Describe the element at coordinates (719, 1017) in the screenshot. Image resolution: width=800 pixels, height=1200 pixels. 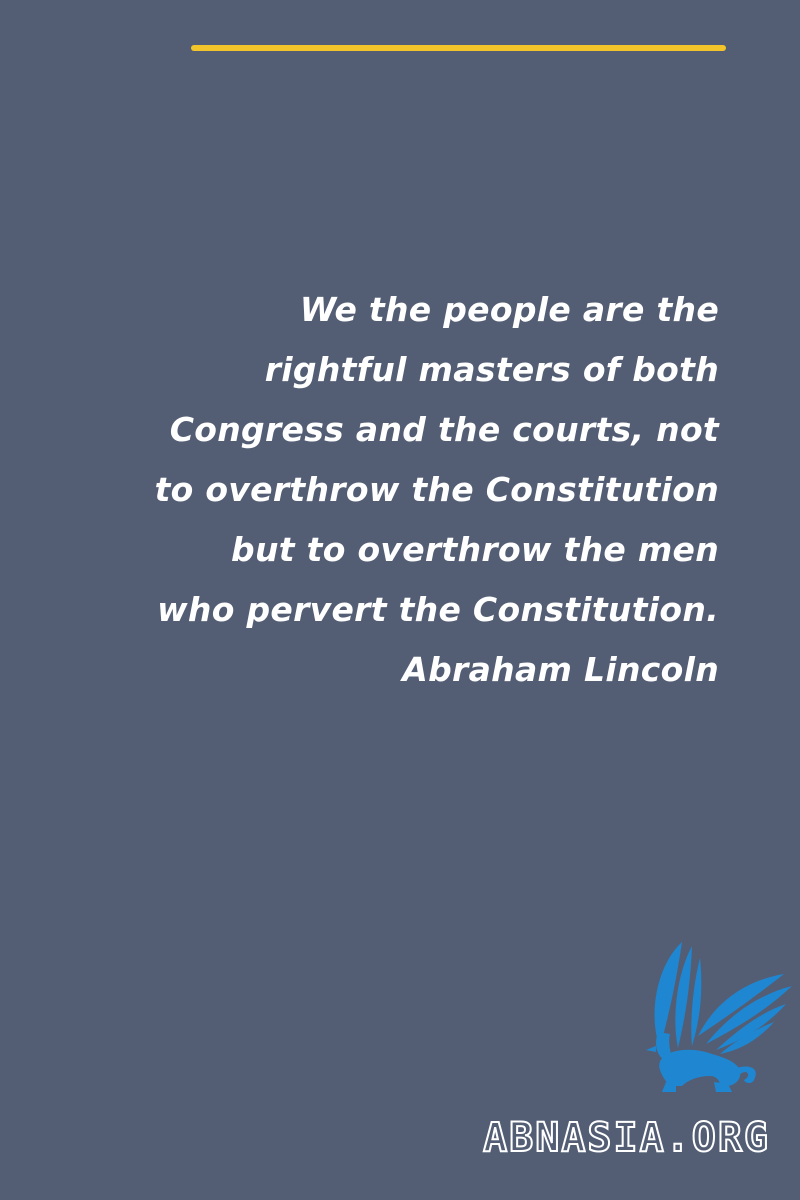
I see `griffin-logo-icon` at that location.